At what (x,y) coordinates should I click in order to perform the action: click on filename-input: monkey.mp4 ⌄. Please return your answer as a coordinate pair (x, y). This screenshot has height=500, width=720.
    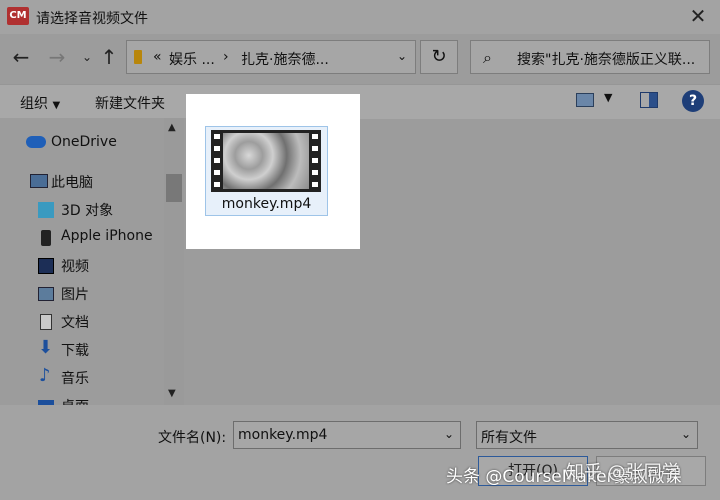
    Looking at the image, I should click on (347, 435).